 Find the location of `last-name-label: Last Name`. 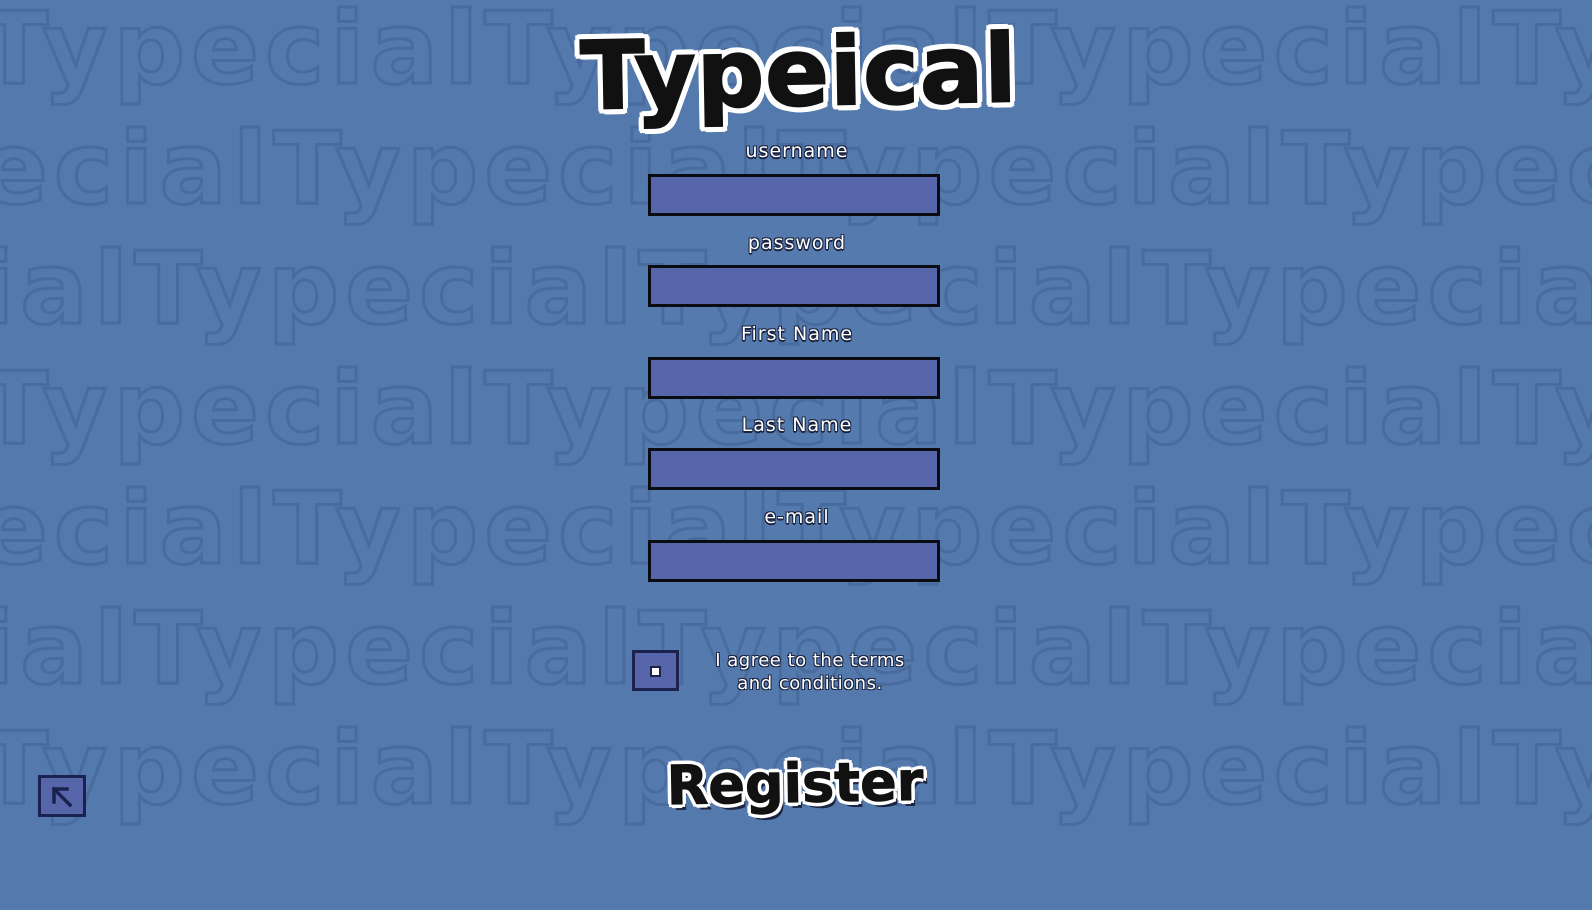

last-name-label: Last Name is located at coordinates (797, 425).